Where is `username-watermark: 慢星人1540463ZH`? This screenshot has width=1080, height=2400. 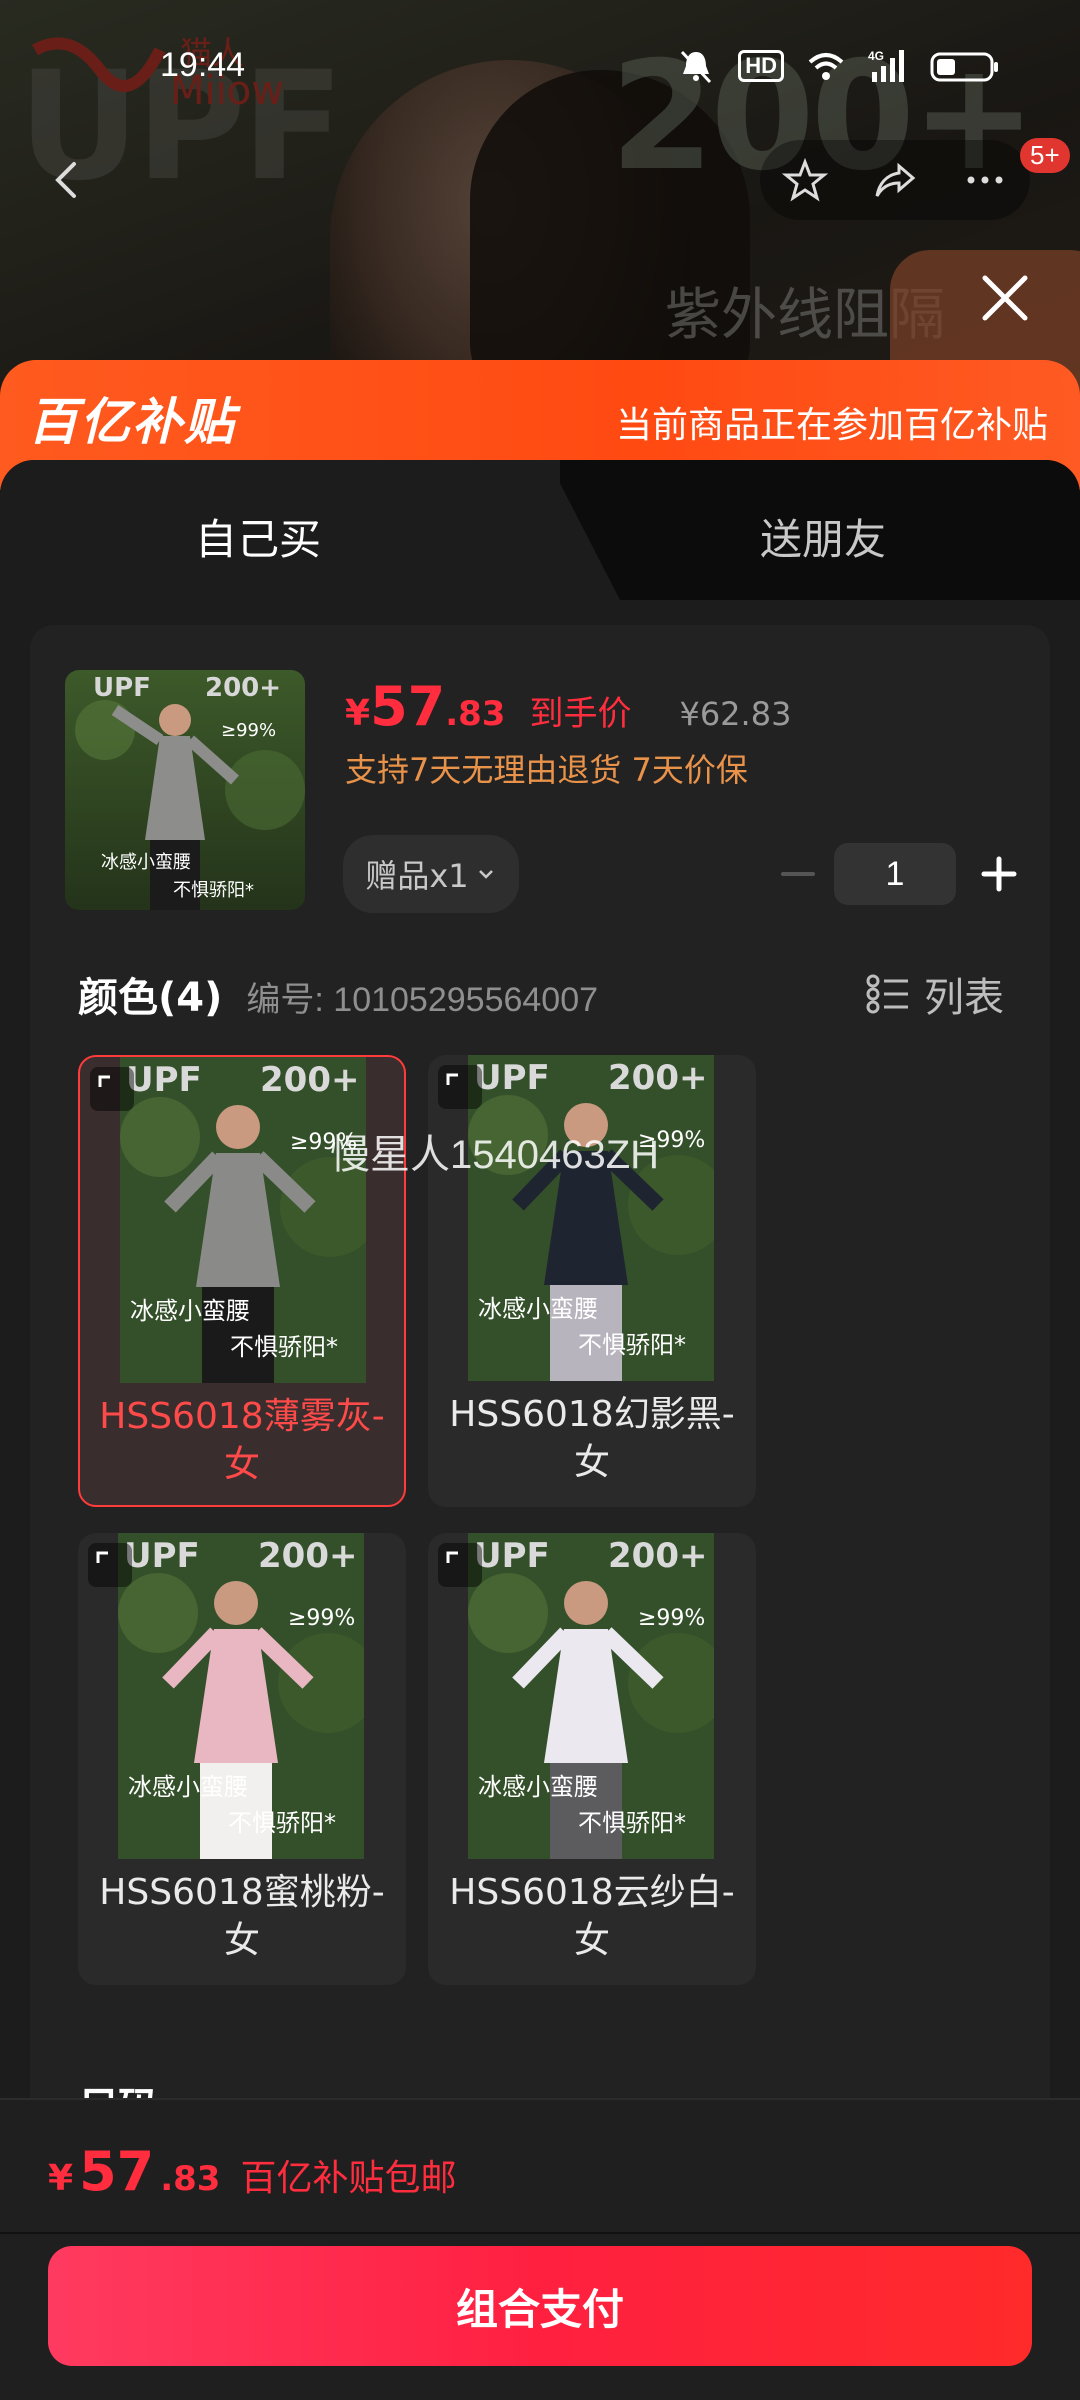 username-watermark: 慢星人1540463ZH is located at coordinates (495, 1155).